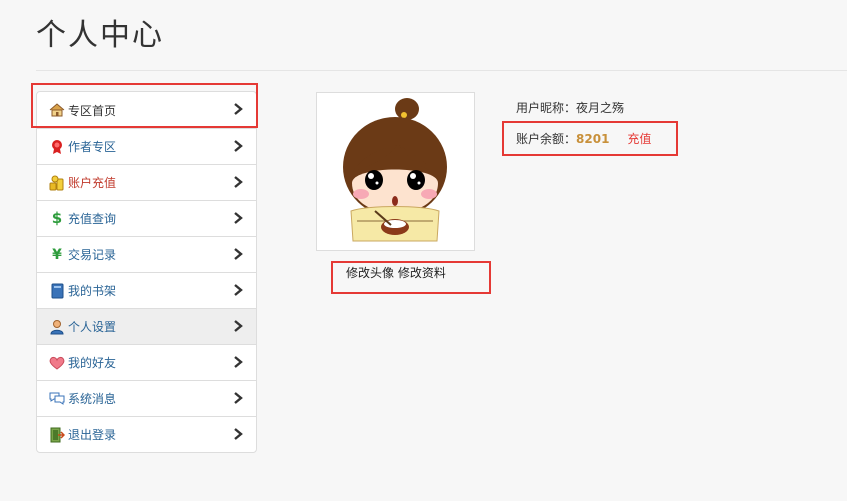  Describe the element at coordinates (92, 147) in the screenshot. I see `menu-item-label: 作者专区` at that location.